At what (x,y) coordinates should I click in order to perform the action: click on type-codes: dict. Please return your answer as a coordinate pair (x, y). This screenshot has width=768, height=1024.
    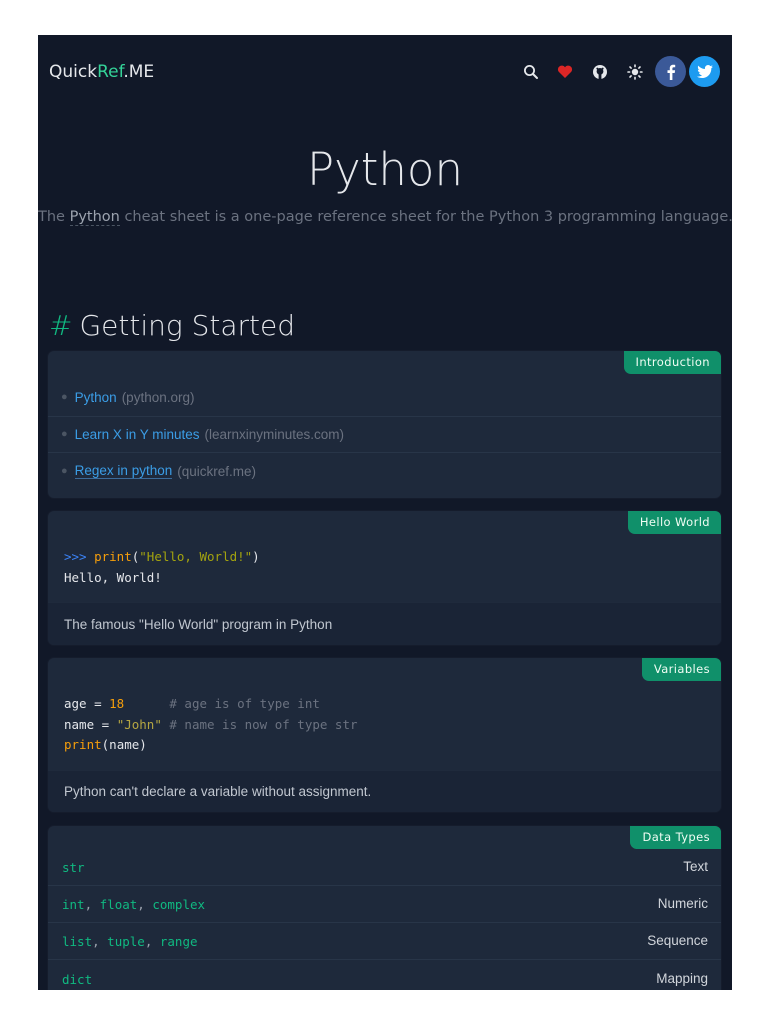
    Looking at the image, I should click on (77, 978).